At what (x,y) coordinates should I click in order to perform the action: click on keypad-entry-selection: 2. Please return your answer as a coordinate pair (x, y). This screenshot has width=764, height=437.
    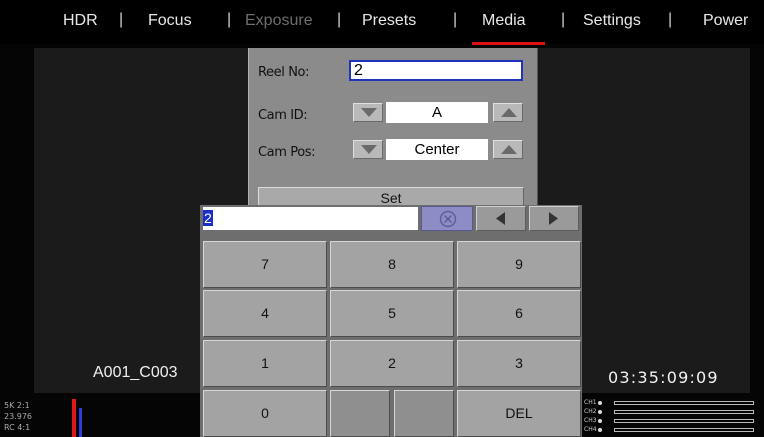
    Looking at the image, I should click on (208, 218).